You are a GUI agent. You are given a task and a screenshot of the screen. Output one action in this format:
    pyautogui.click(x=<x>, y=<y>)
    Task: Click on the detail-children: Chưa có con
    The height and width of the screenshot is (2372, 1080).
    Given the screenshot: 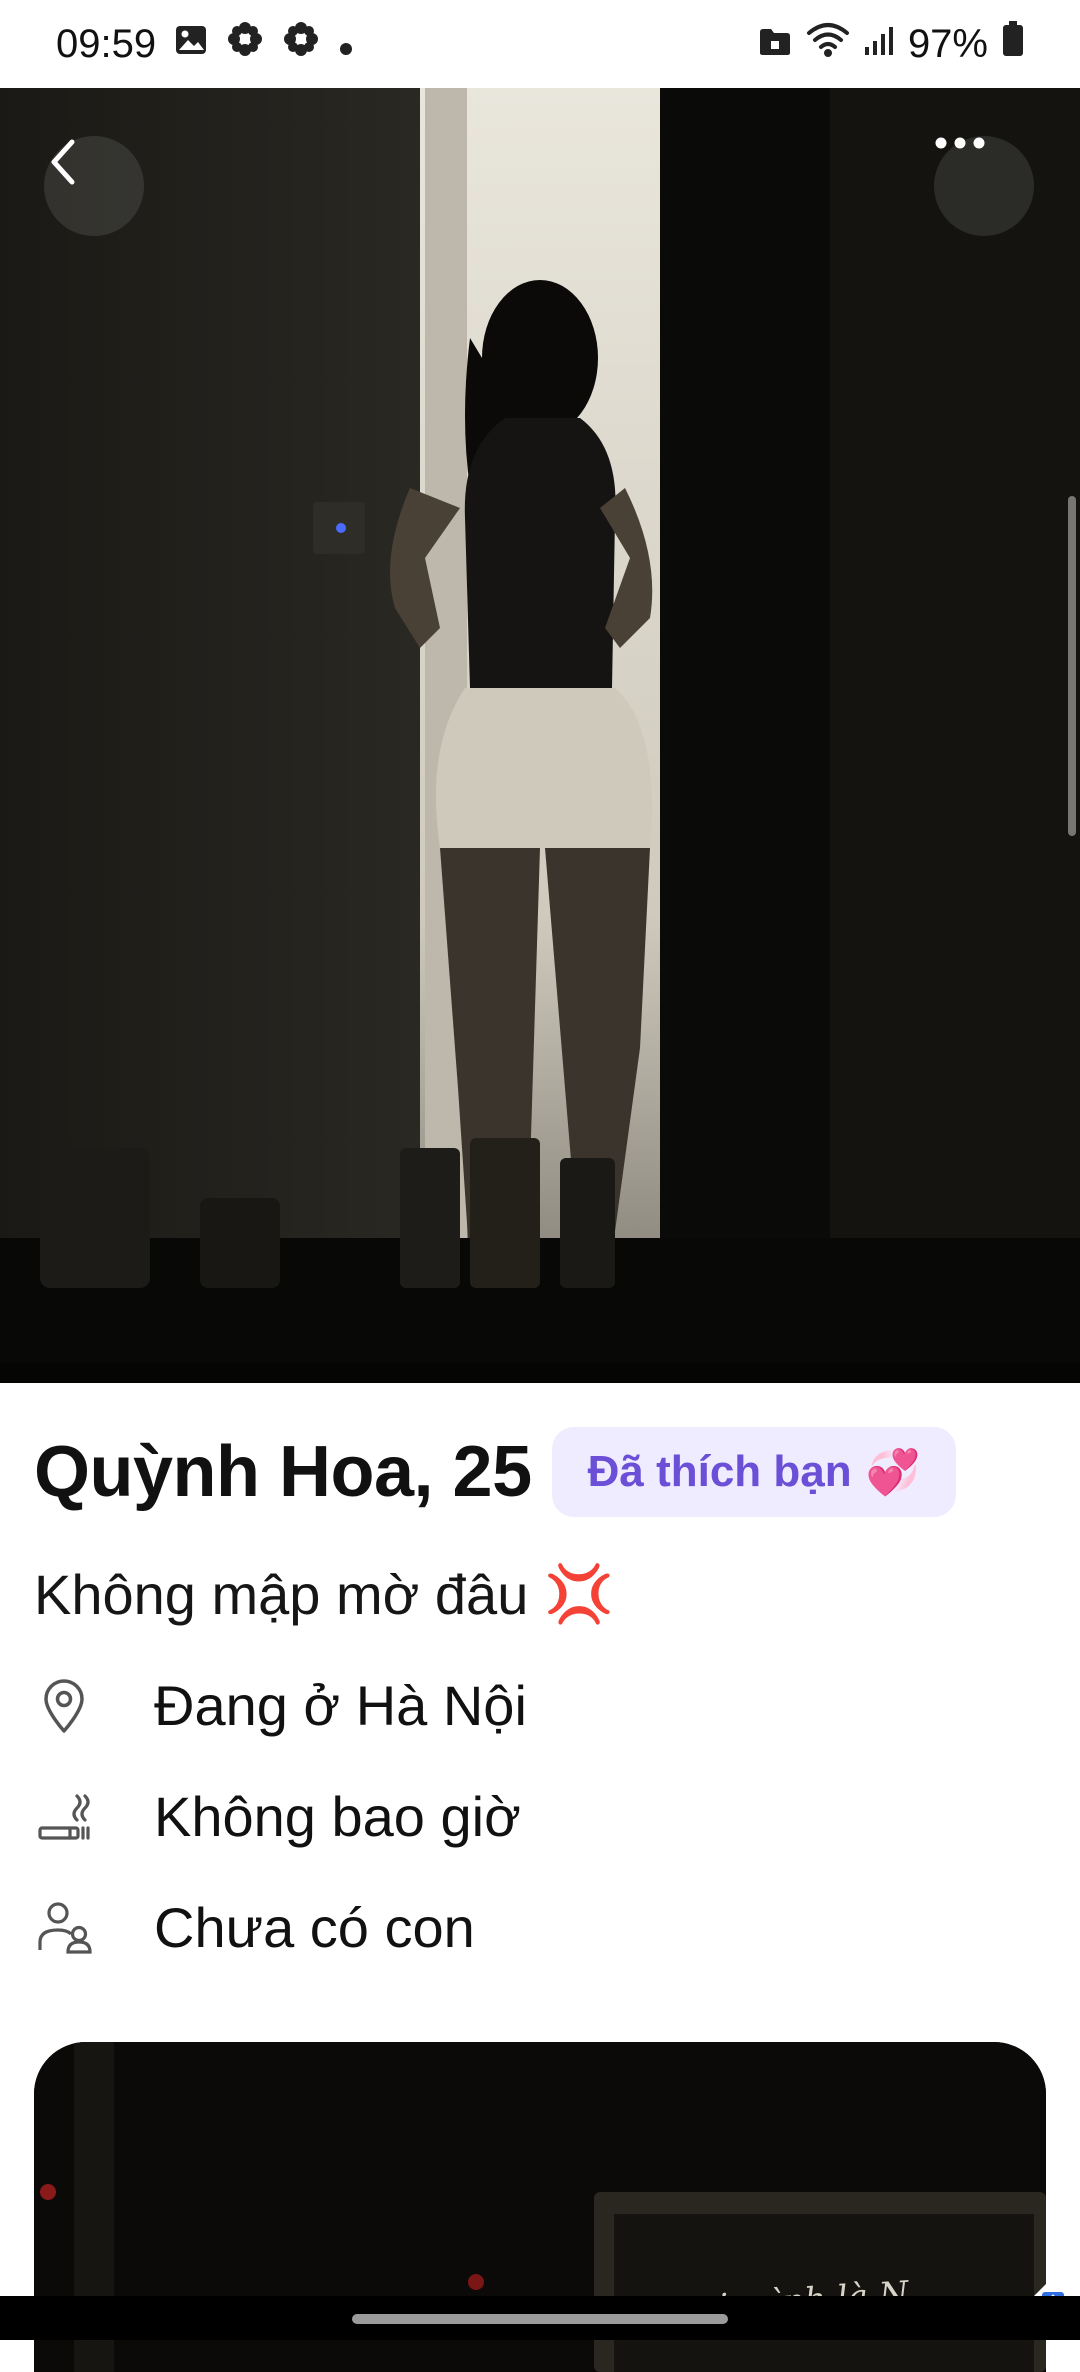 What is the action you would take?
    pyautogui.click(x=254, y=1927)
    